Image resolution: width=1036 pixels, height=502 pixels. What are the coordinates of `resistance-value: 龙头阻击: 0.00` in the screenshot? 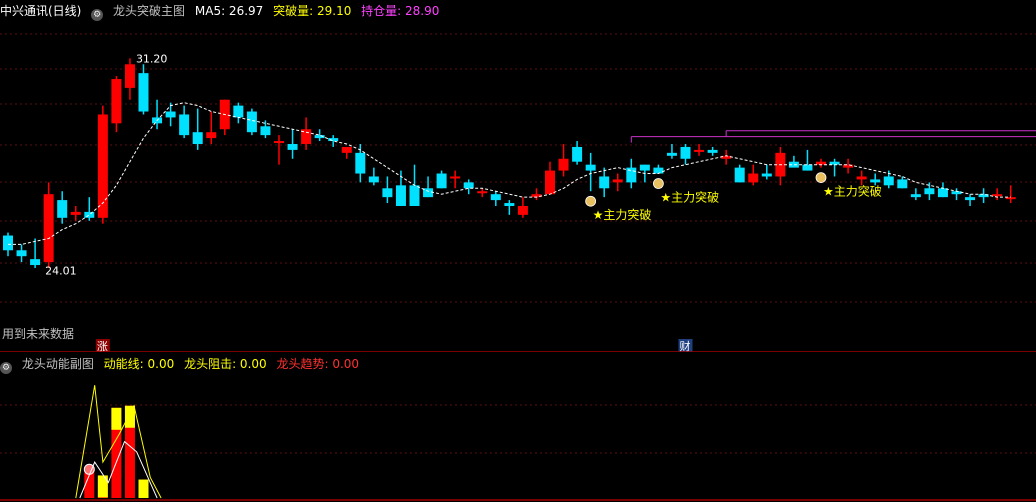 It's located at (225, 364).